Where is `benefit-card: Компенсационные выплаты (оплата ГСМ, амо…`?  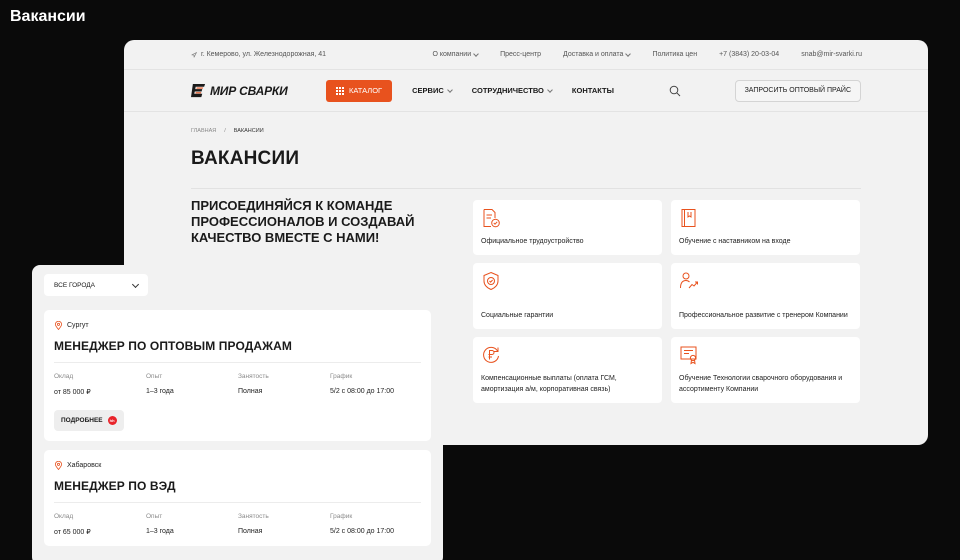 benefit-card: Компенсационные выплаты (оплата ГСМ, амо… is located at coordinates (567, 370).